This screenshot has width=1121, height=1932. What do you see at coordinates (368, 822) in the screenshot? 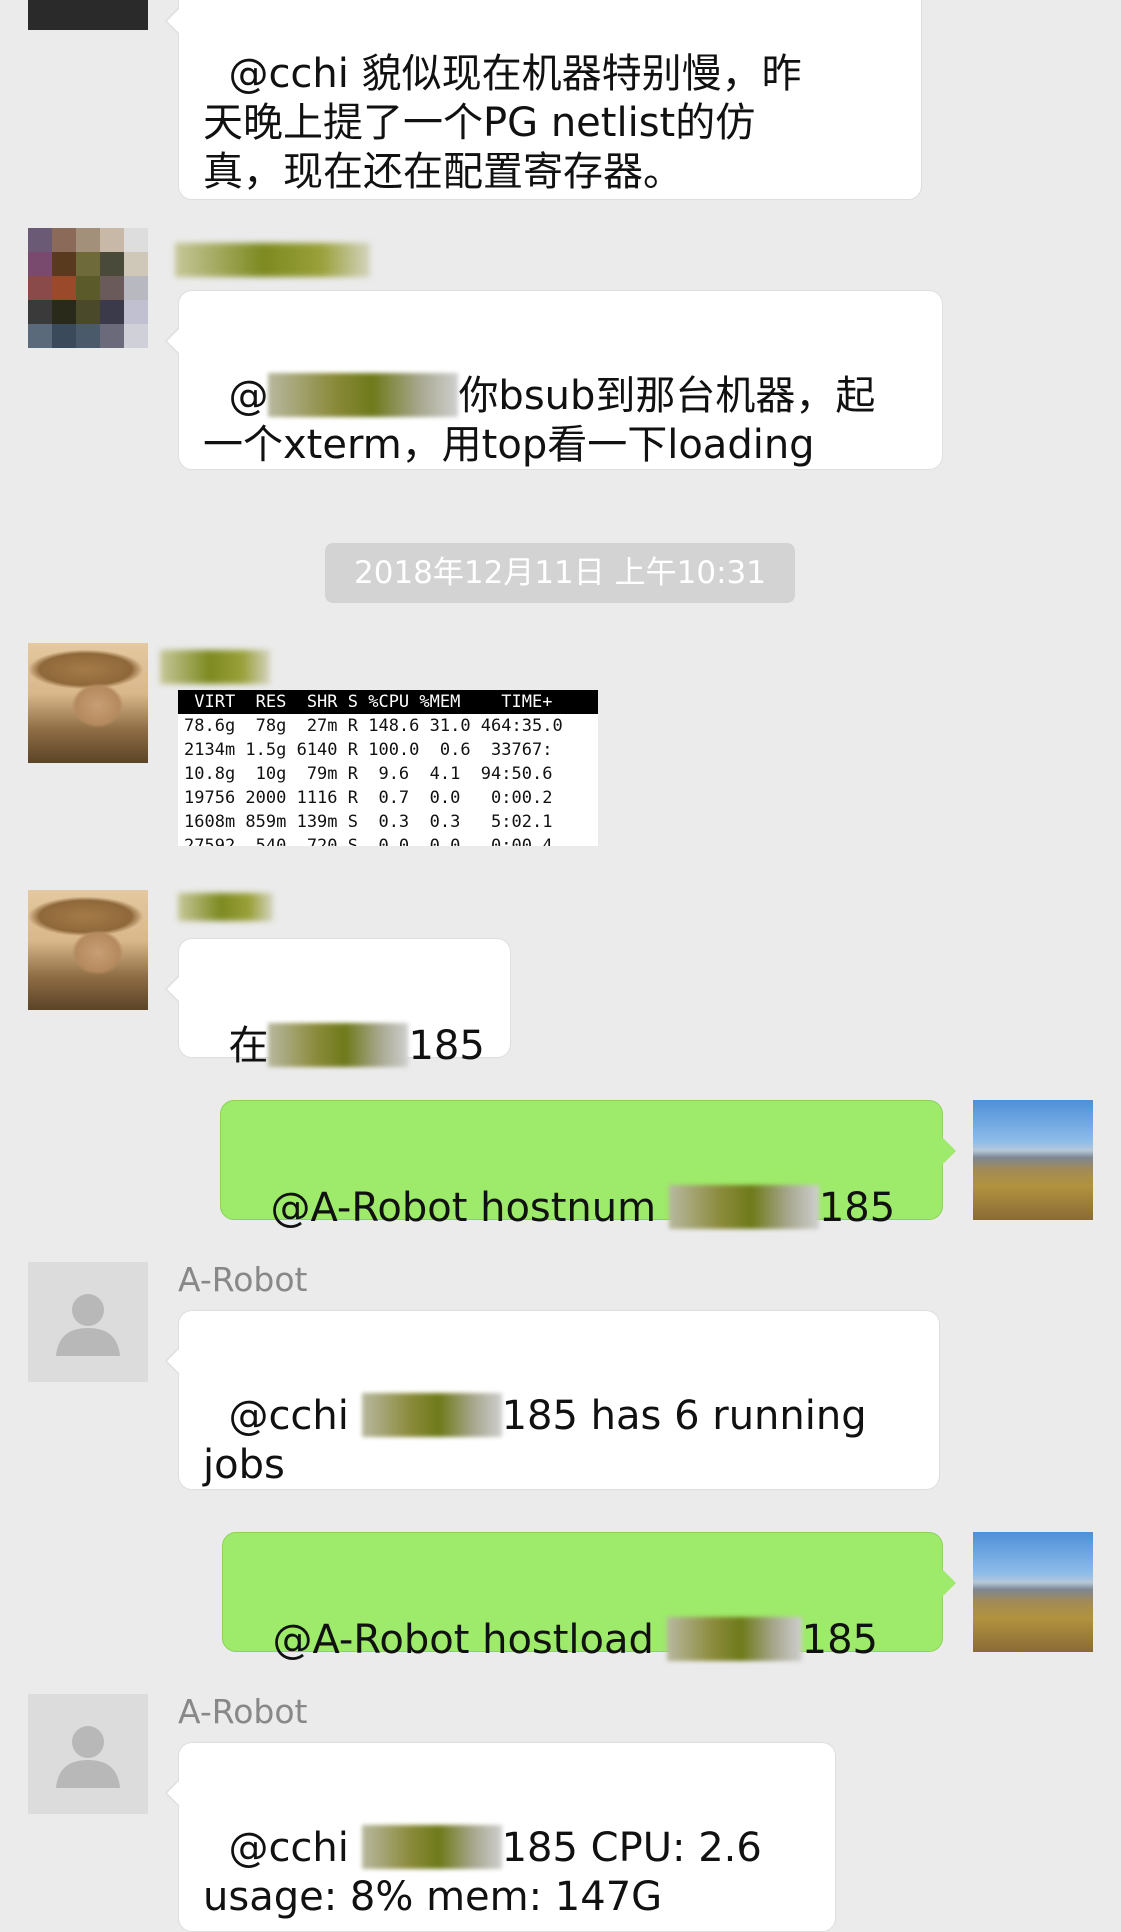
I see `terminal-row: 1608m 859m 139m S 0.3 0.3 5:02.1` at bounding box center [368, 822].